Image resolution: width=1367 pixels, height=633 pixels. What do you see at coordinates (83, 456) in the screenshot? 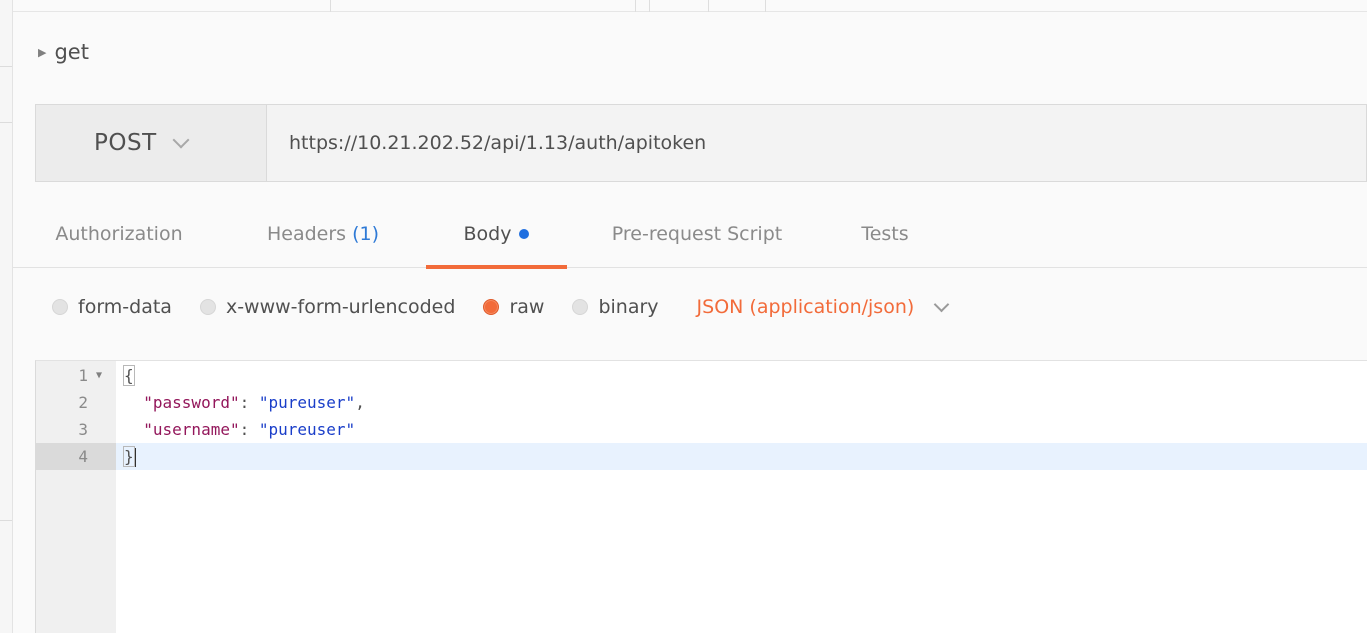
I see `line-number-text: 4` at bounding box center [83, 456].